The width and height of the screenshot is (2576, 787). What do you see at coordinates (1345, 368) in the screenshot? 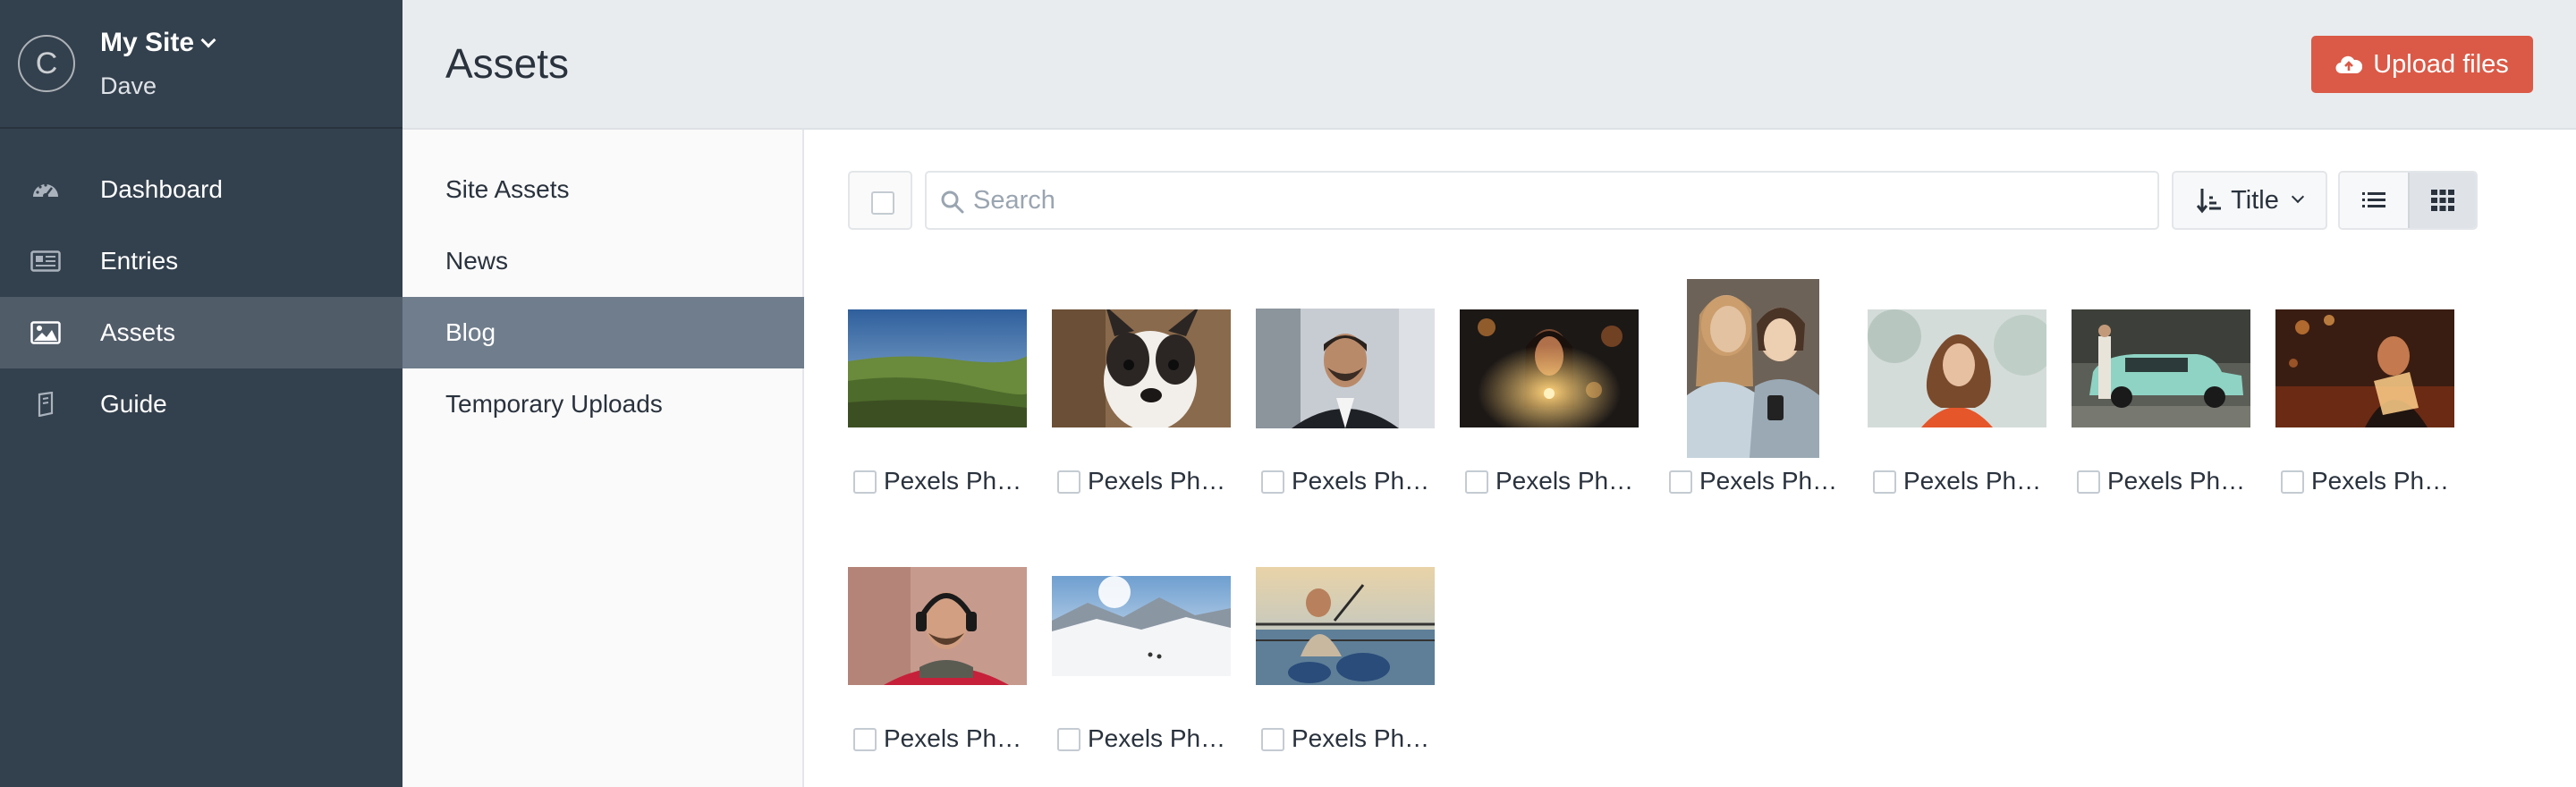
I see `asset-thumbnail-man-suit` at bounding box center [1345, 368].